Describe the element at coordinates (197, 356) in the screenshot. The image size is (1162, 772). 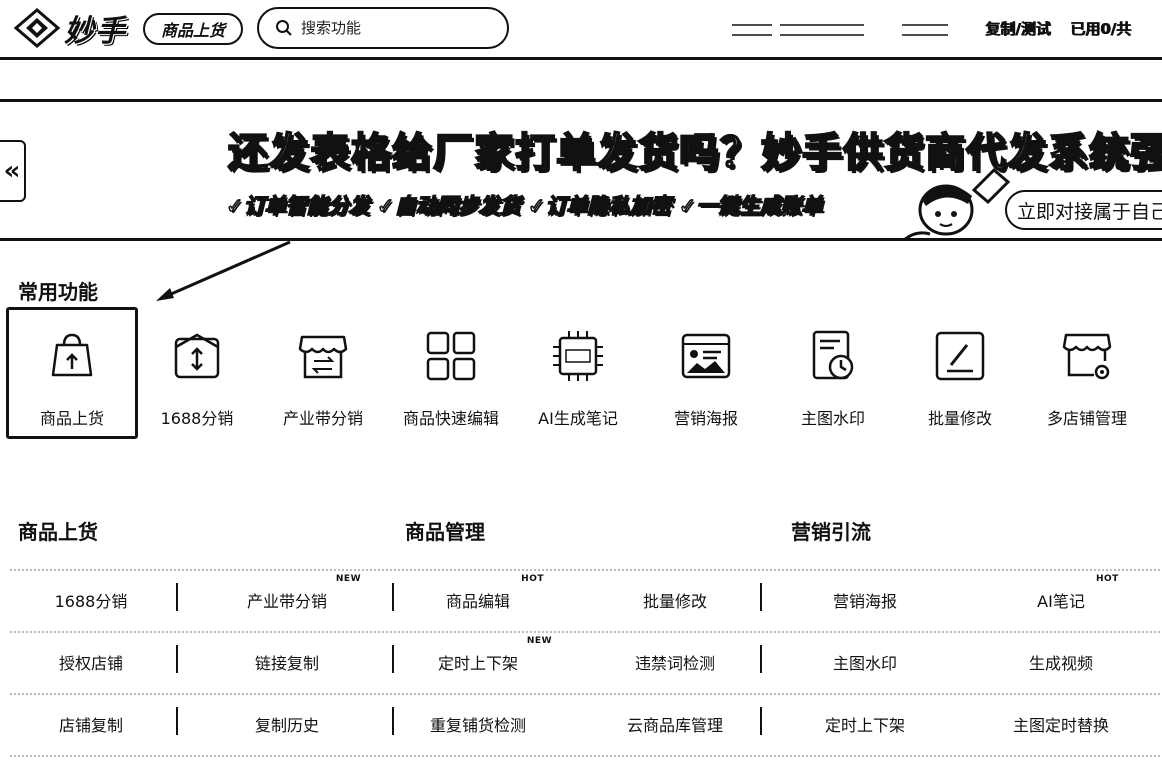
I see `box-transfer-icon` at that location.